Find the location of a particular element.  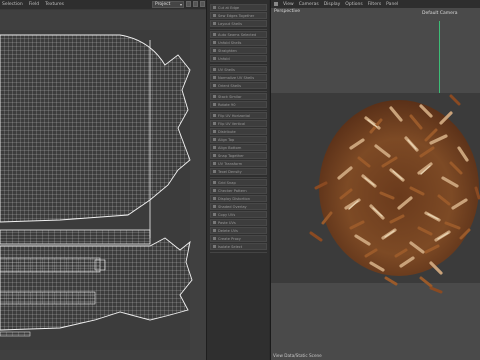

tool-button: UV Shells is located at coordinates (238, 69).